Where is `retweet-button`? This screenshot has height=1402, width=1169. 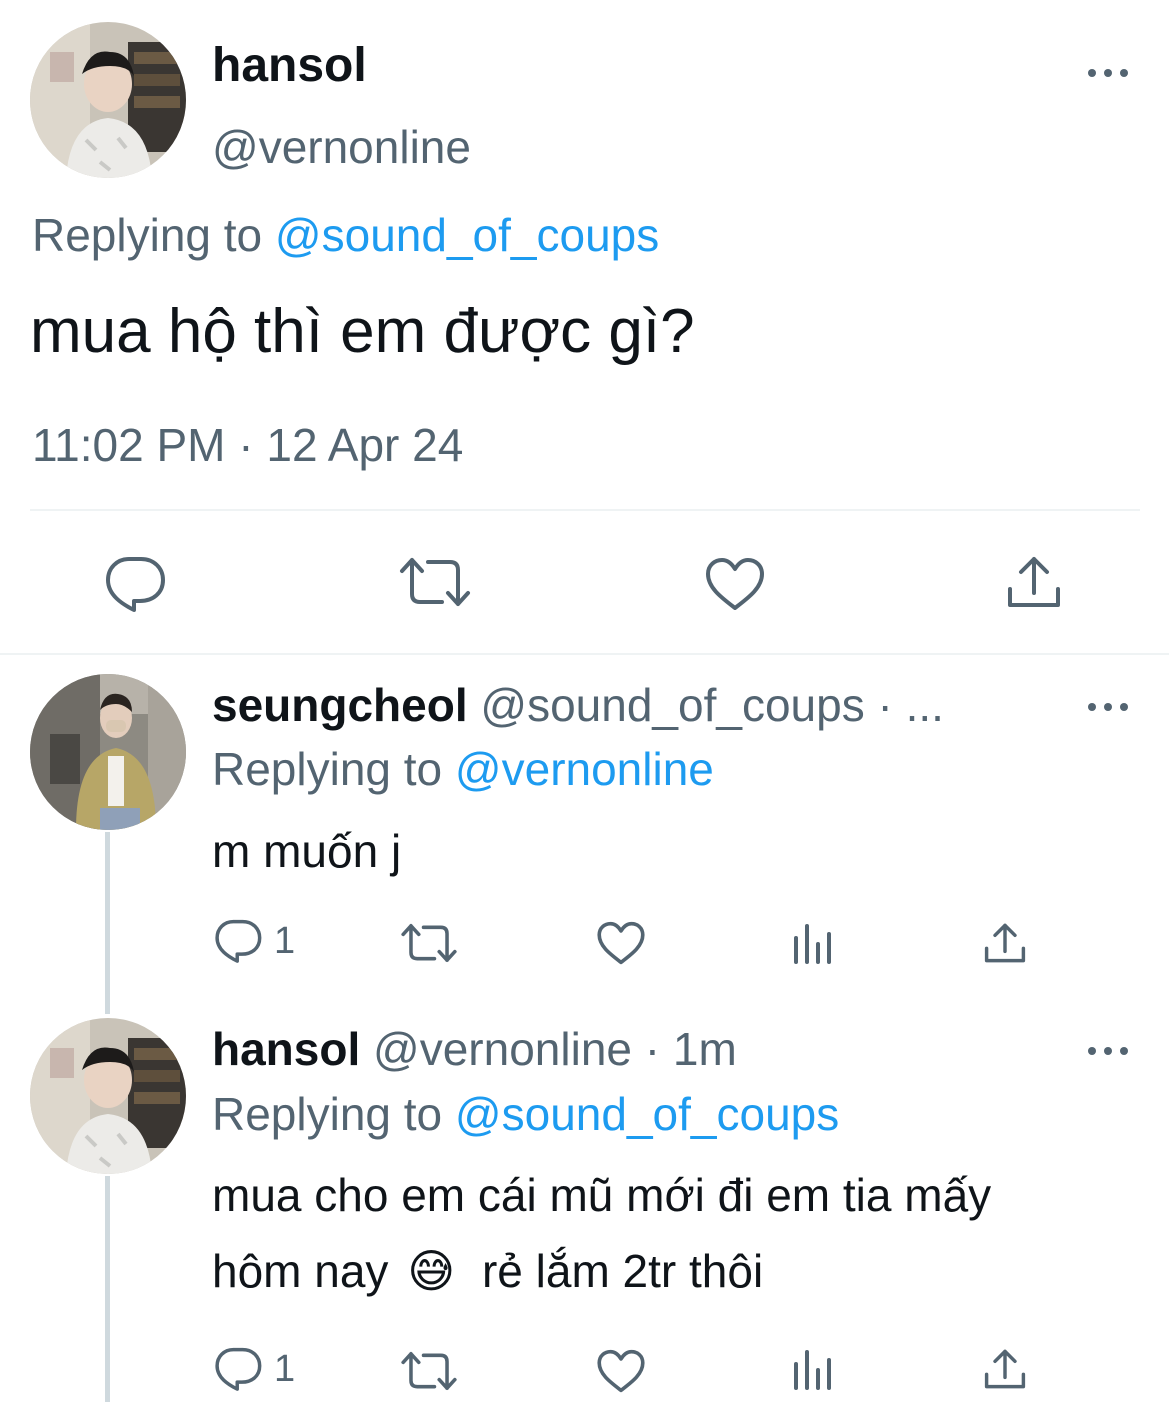
retweet-button is located at coordinates (435, 582).